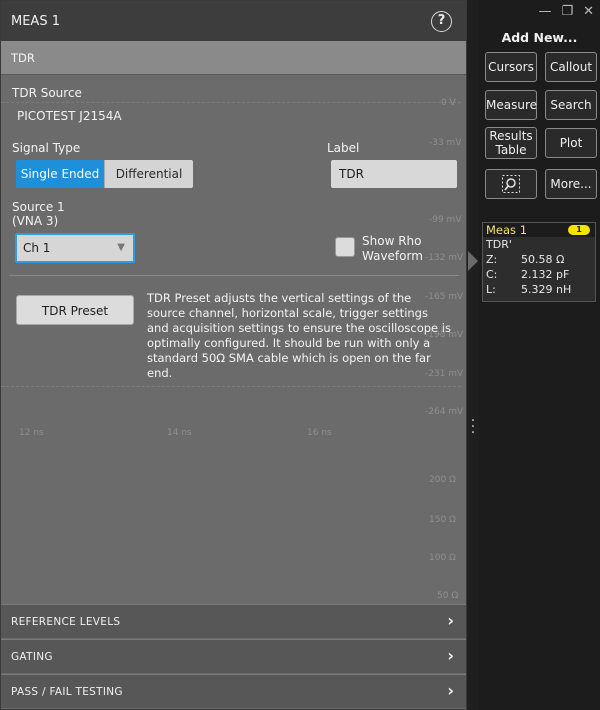  Describe the element at coordinates (579, 230) in the screenshot. I see `meas-badge-number: 1` at that location.